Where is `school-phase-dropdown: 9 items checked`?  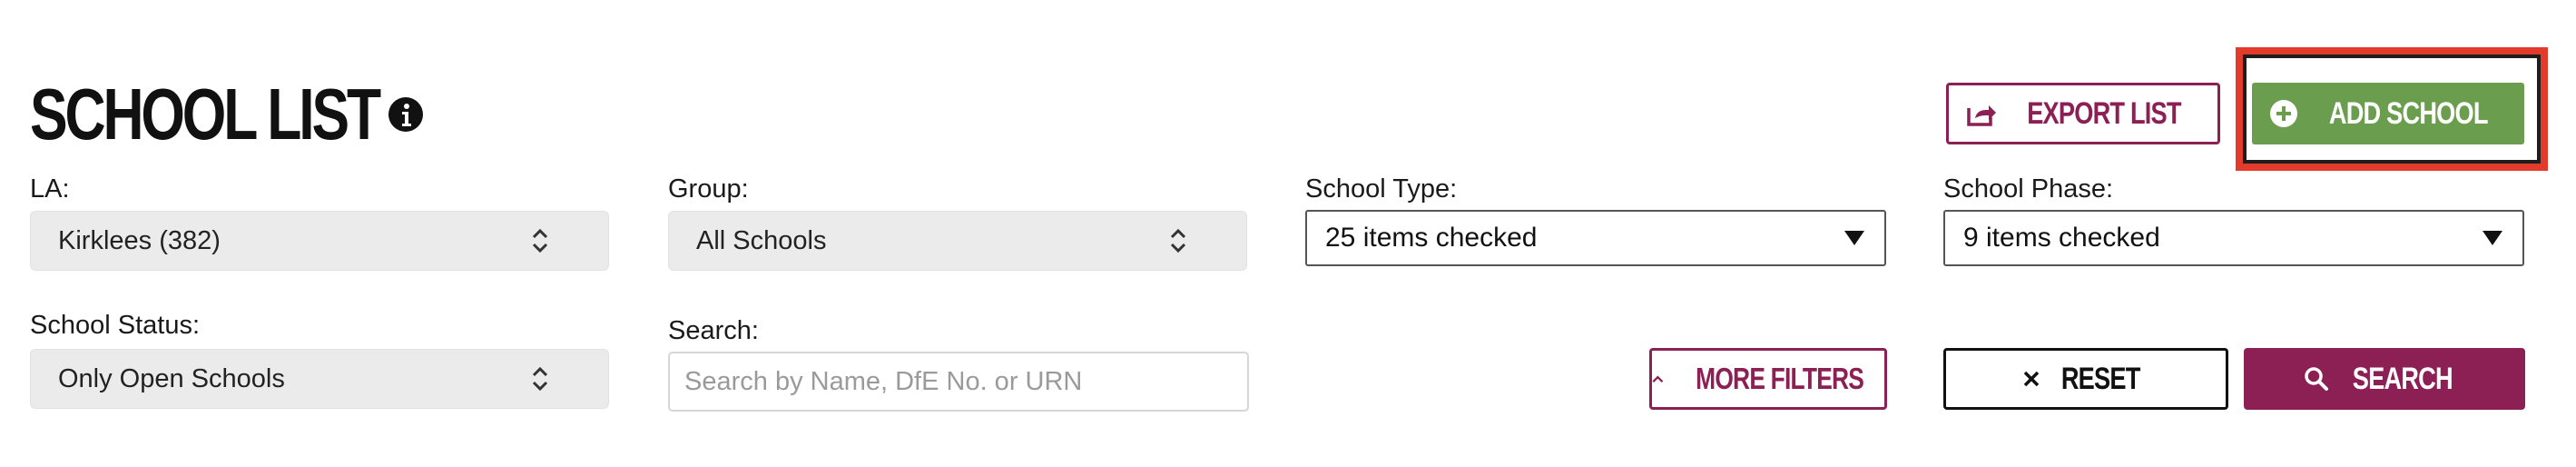
school-phase-dropdown: 9 items checked is located at coordinates (2233, 238).